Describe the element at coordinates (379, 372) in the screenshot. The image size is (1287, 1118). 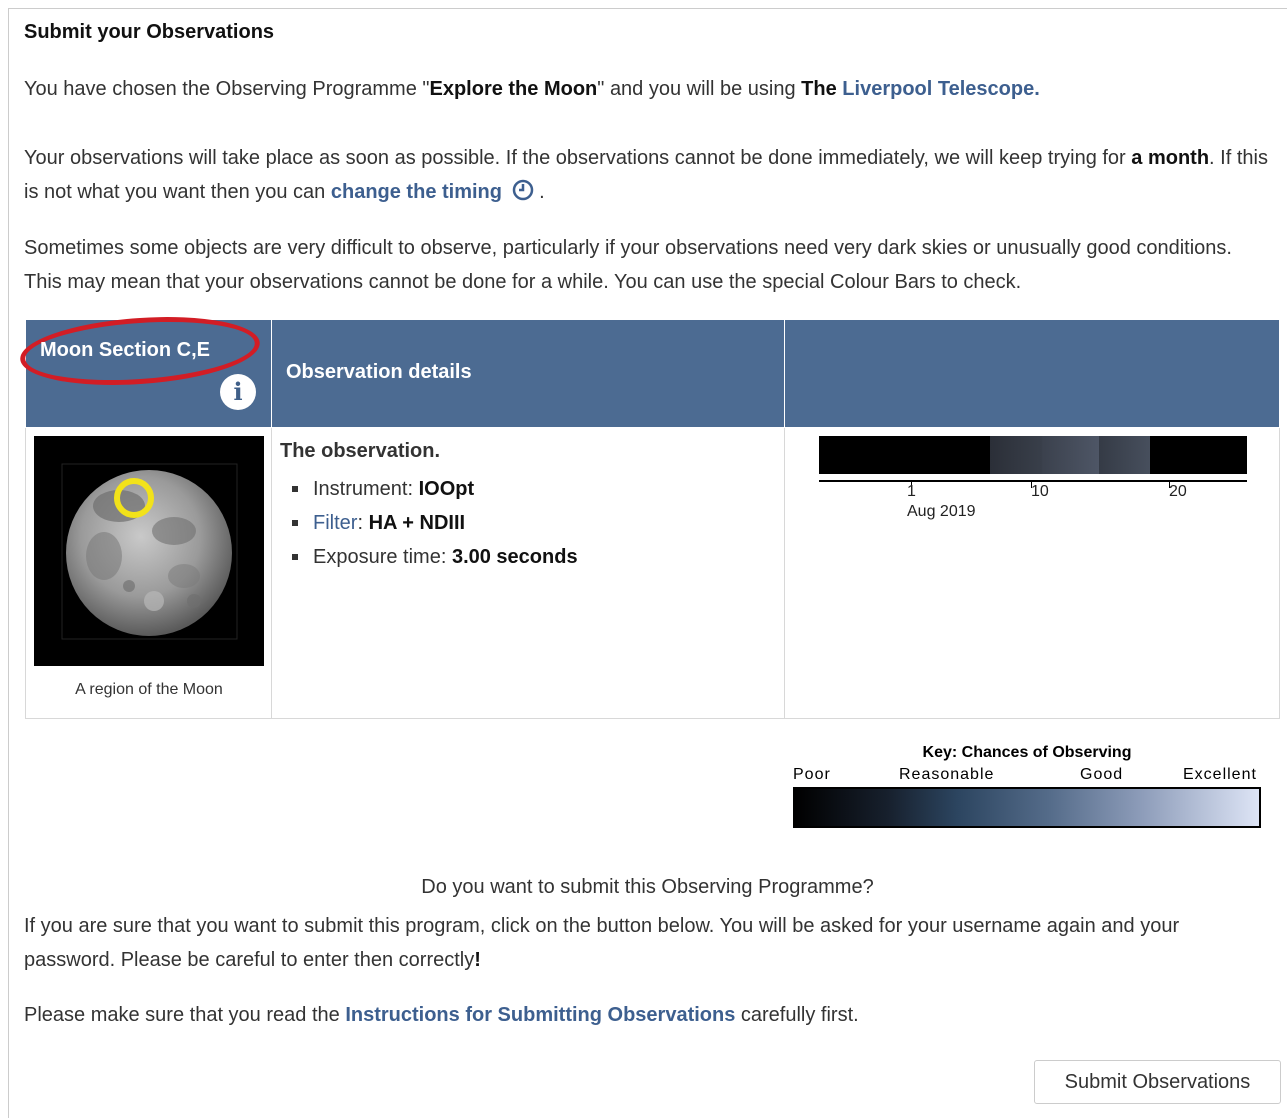
I see `observation-details-heading: Observation details` at that location.